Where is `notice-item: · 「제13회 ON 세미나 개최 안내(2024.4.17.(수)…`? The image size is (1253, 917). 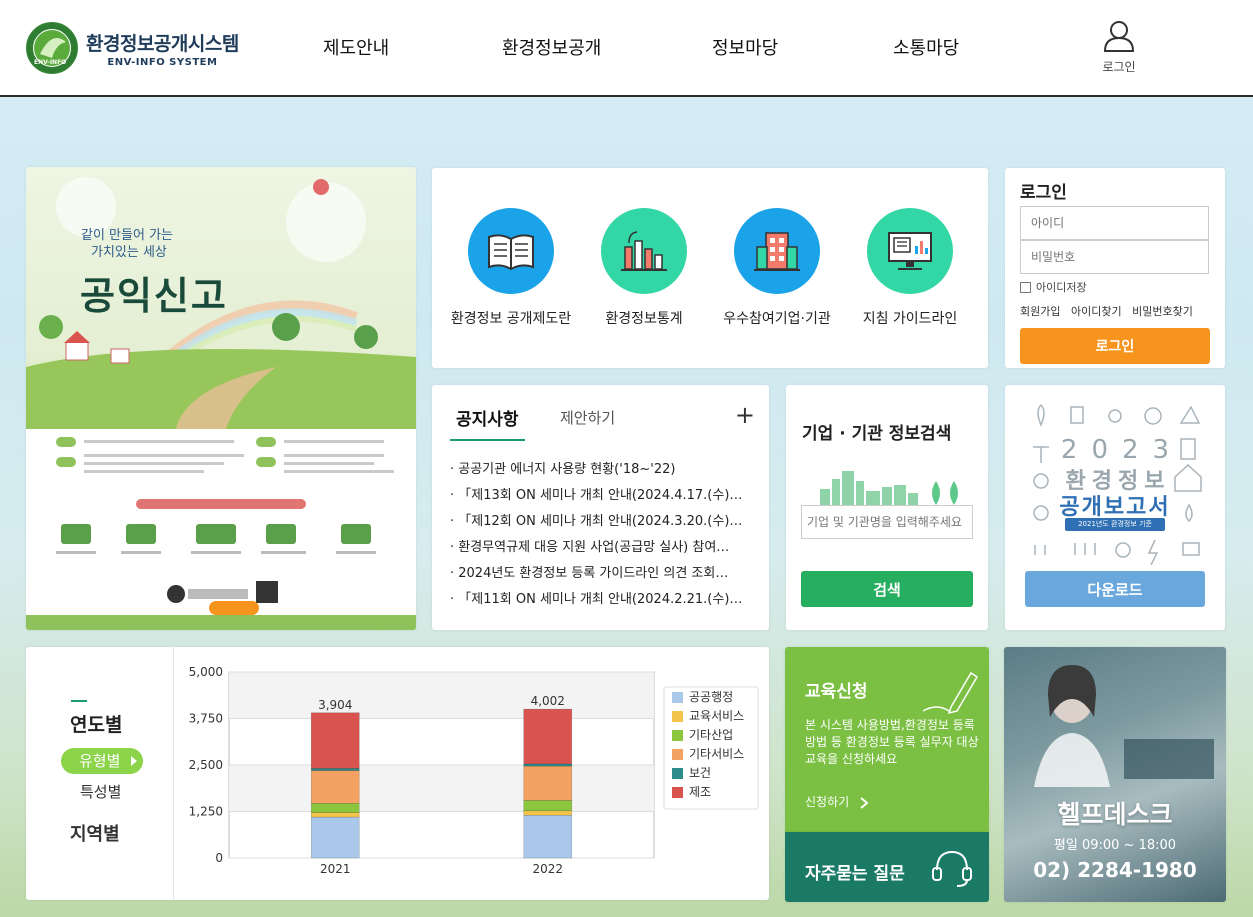
notice-item: · 「제13회 ON 세미나 개최 안내(2024.4.17.(수)… is located at coordinates (602, 496).